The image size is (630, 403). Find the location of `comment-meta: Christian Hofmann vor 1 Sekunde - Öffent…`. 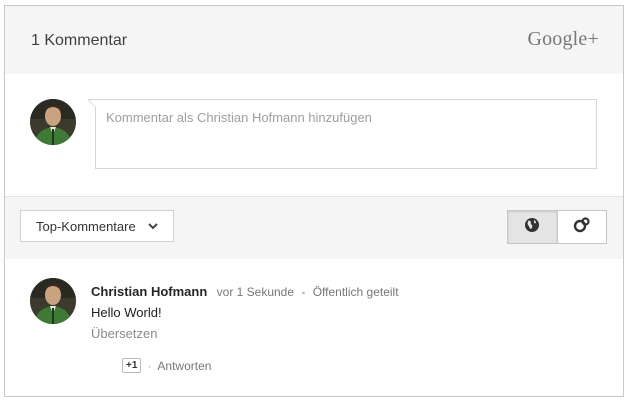

comment-meta: Christian Hofmann vor 1 Sekunde - Öffent… is located at coordinates (245, 291).